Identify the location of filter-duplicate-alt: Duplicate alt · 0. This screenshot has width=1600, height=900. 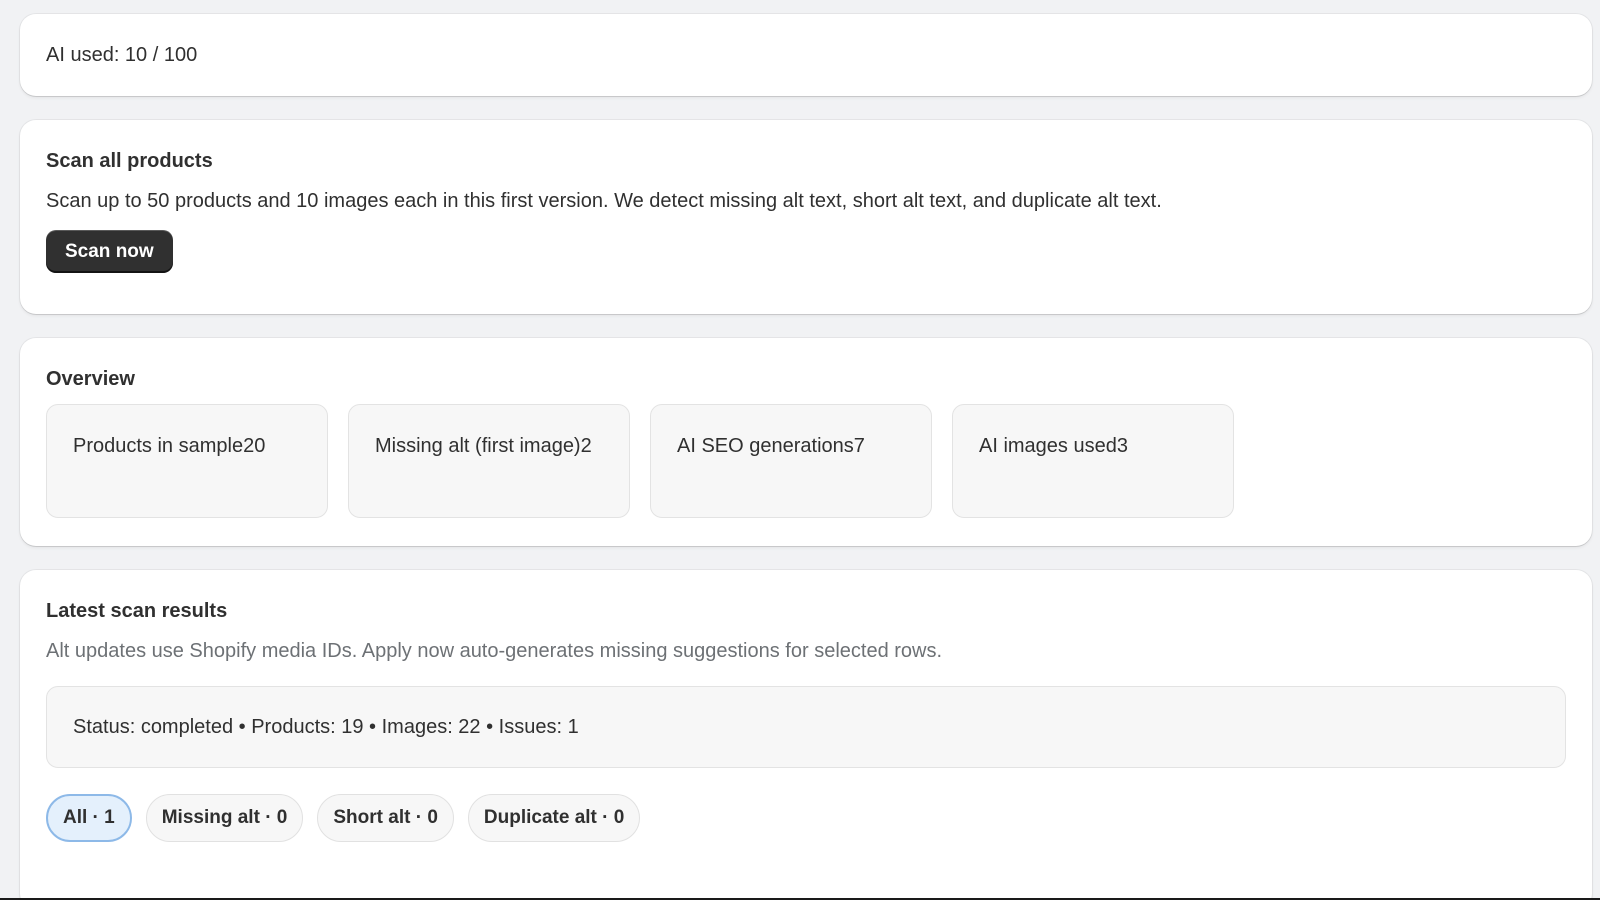
(554, 818).